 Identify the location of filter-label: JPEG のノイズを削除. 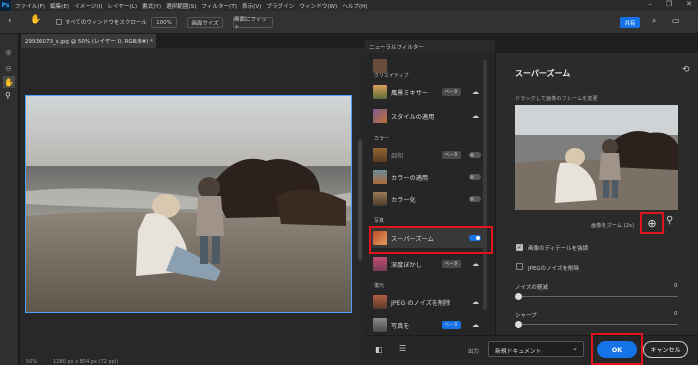
(421, 303).